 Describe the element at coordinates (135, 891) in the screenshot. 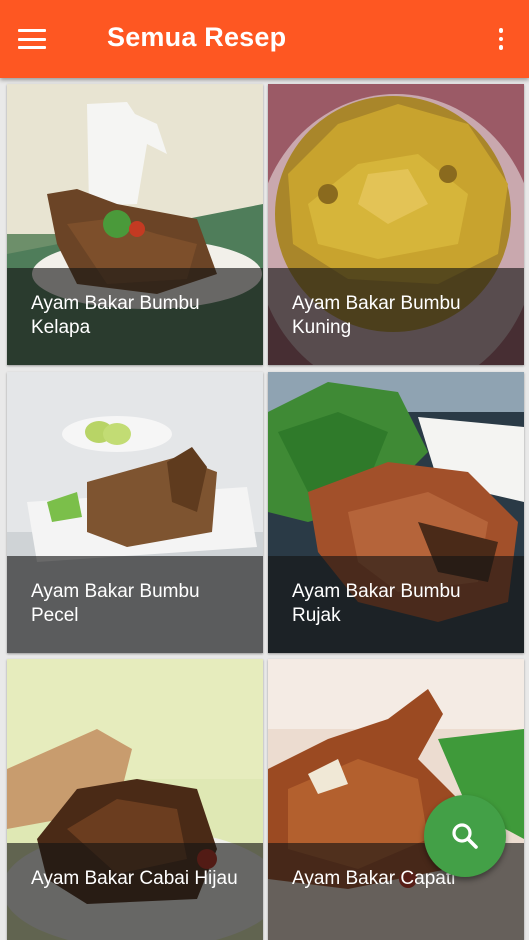

I see `recipe-title: Ayam Bakar Cabai Hijau` at that location.